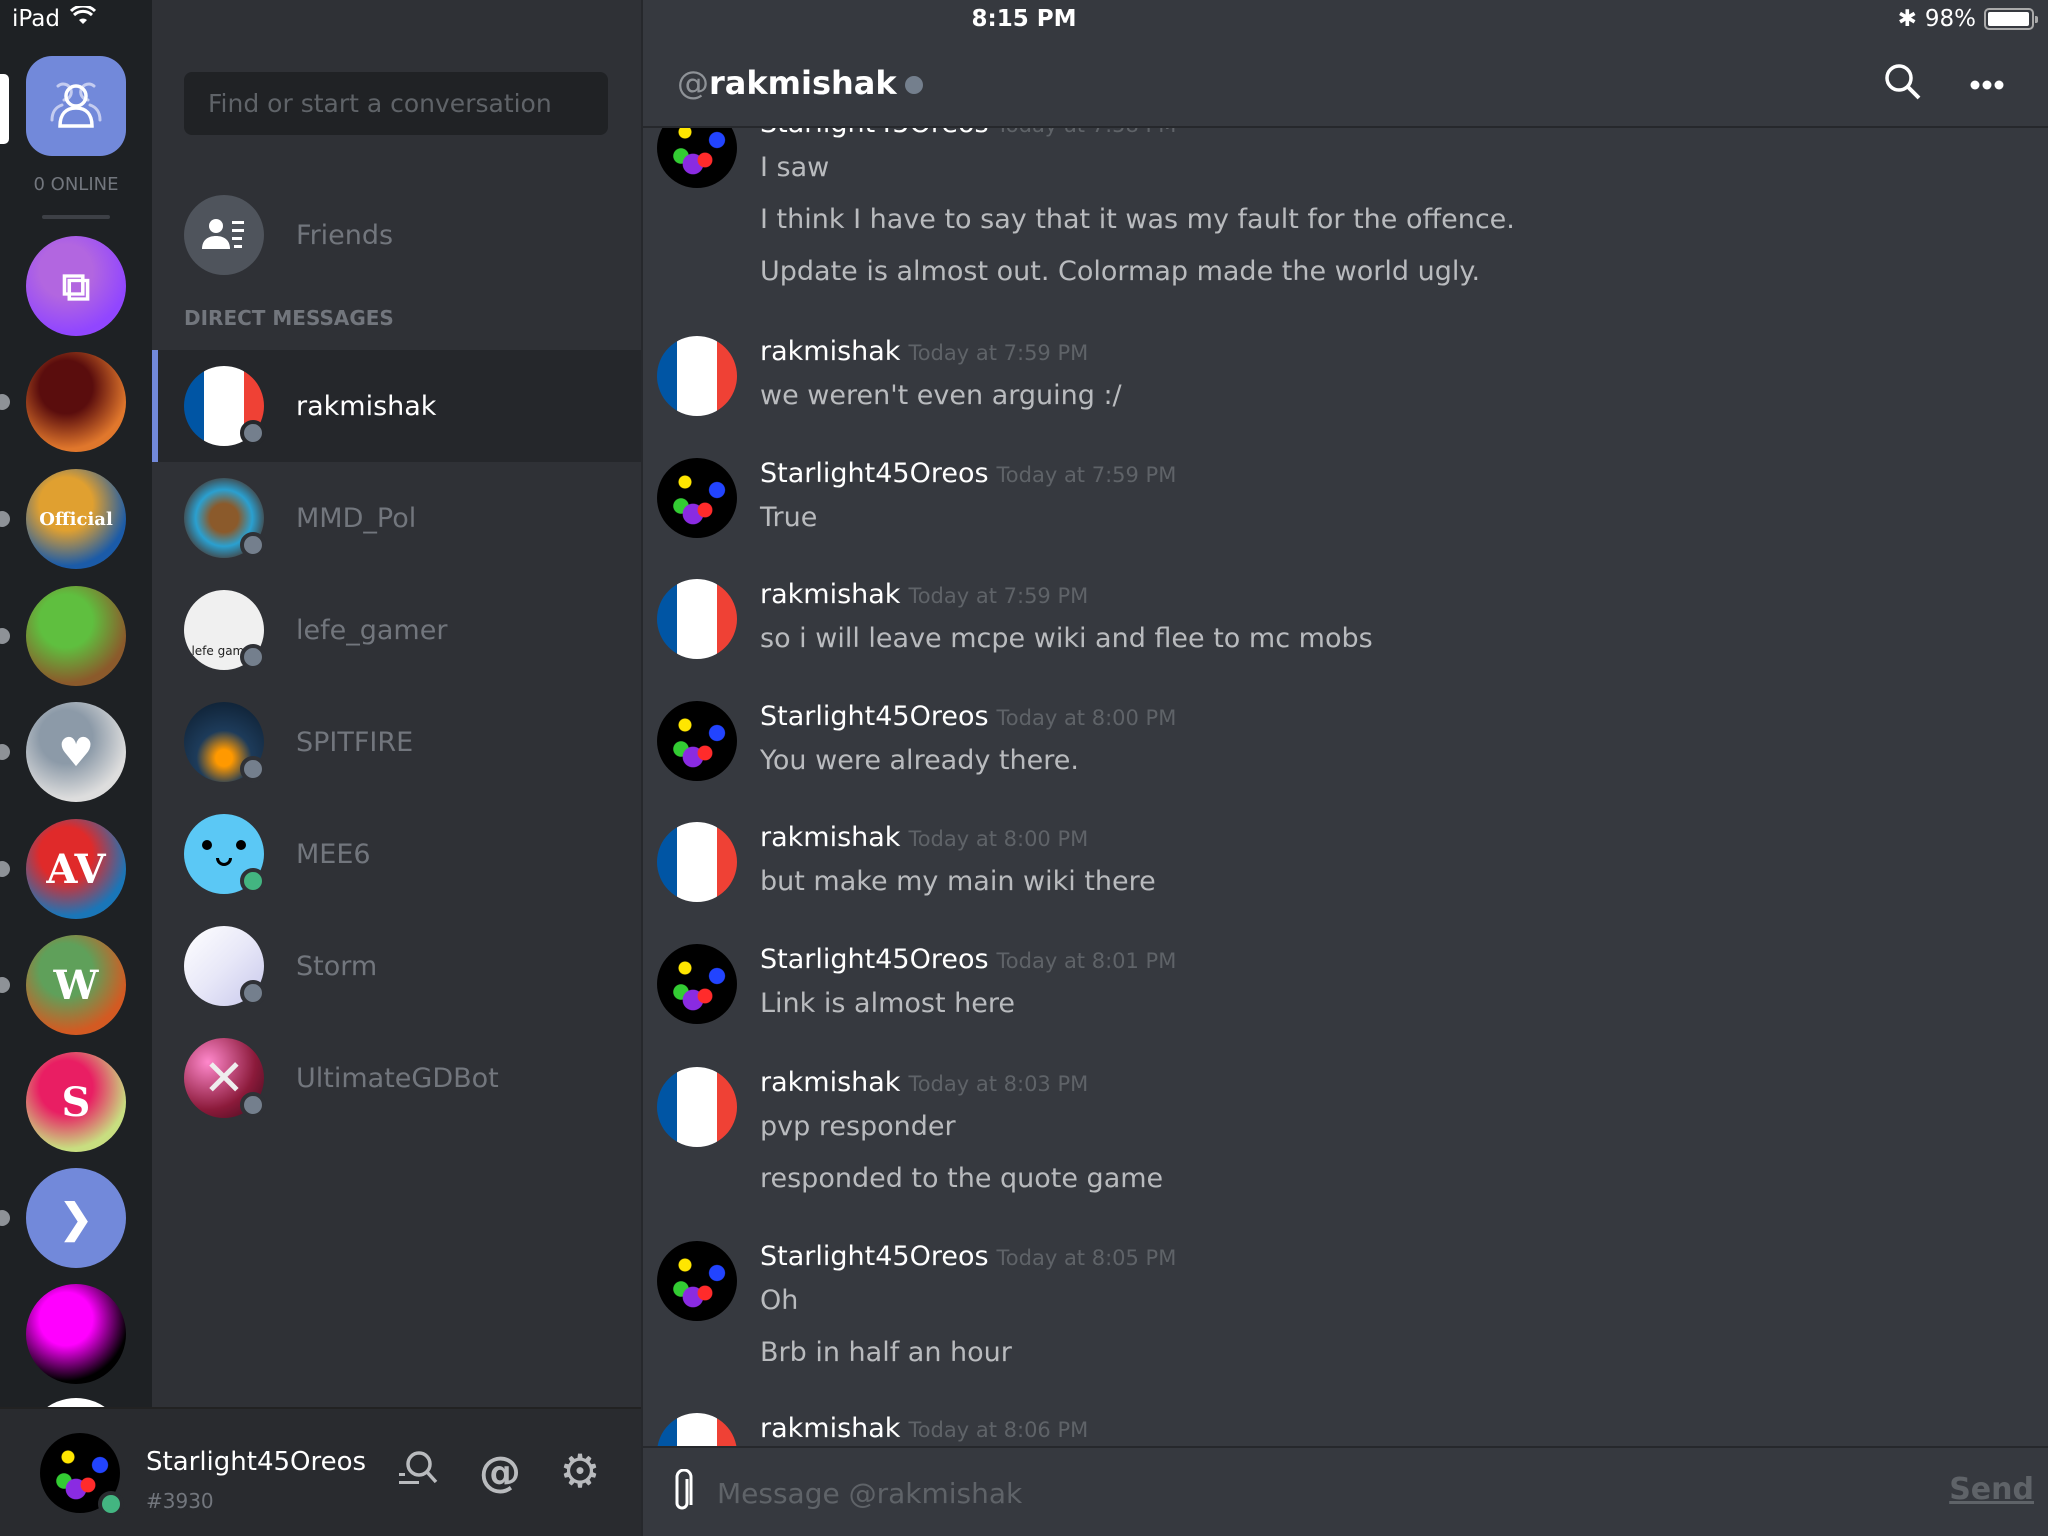 The width and height of the screenshot is (2048, 1536). Describe the element at coordinates (1024, 19) in the screenshot. I see `clock: 8:15 PM` at that location.